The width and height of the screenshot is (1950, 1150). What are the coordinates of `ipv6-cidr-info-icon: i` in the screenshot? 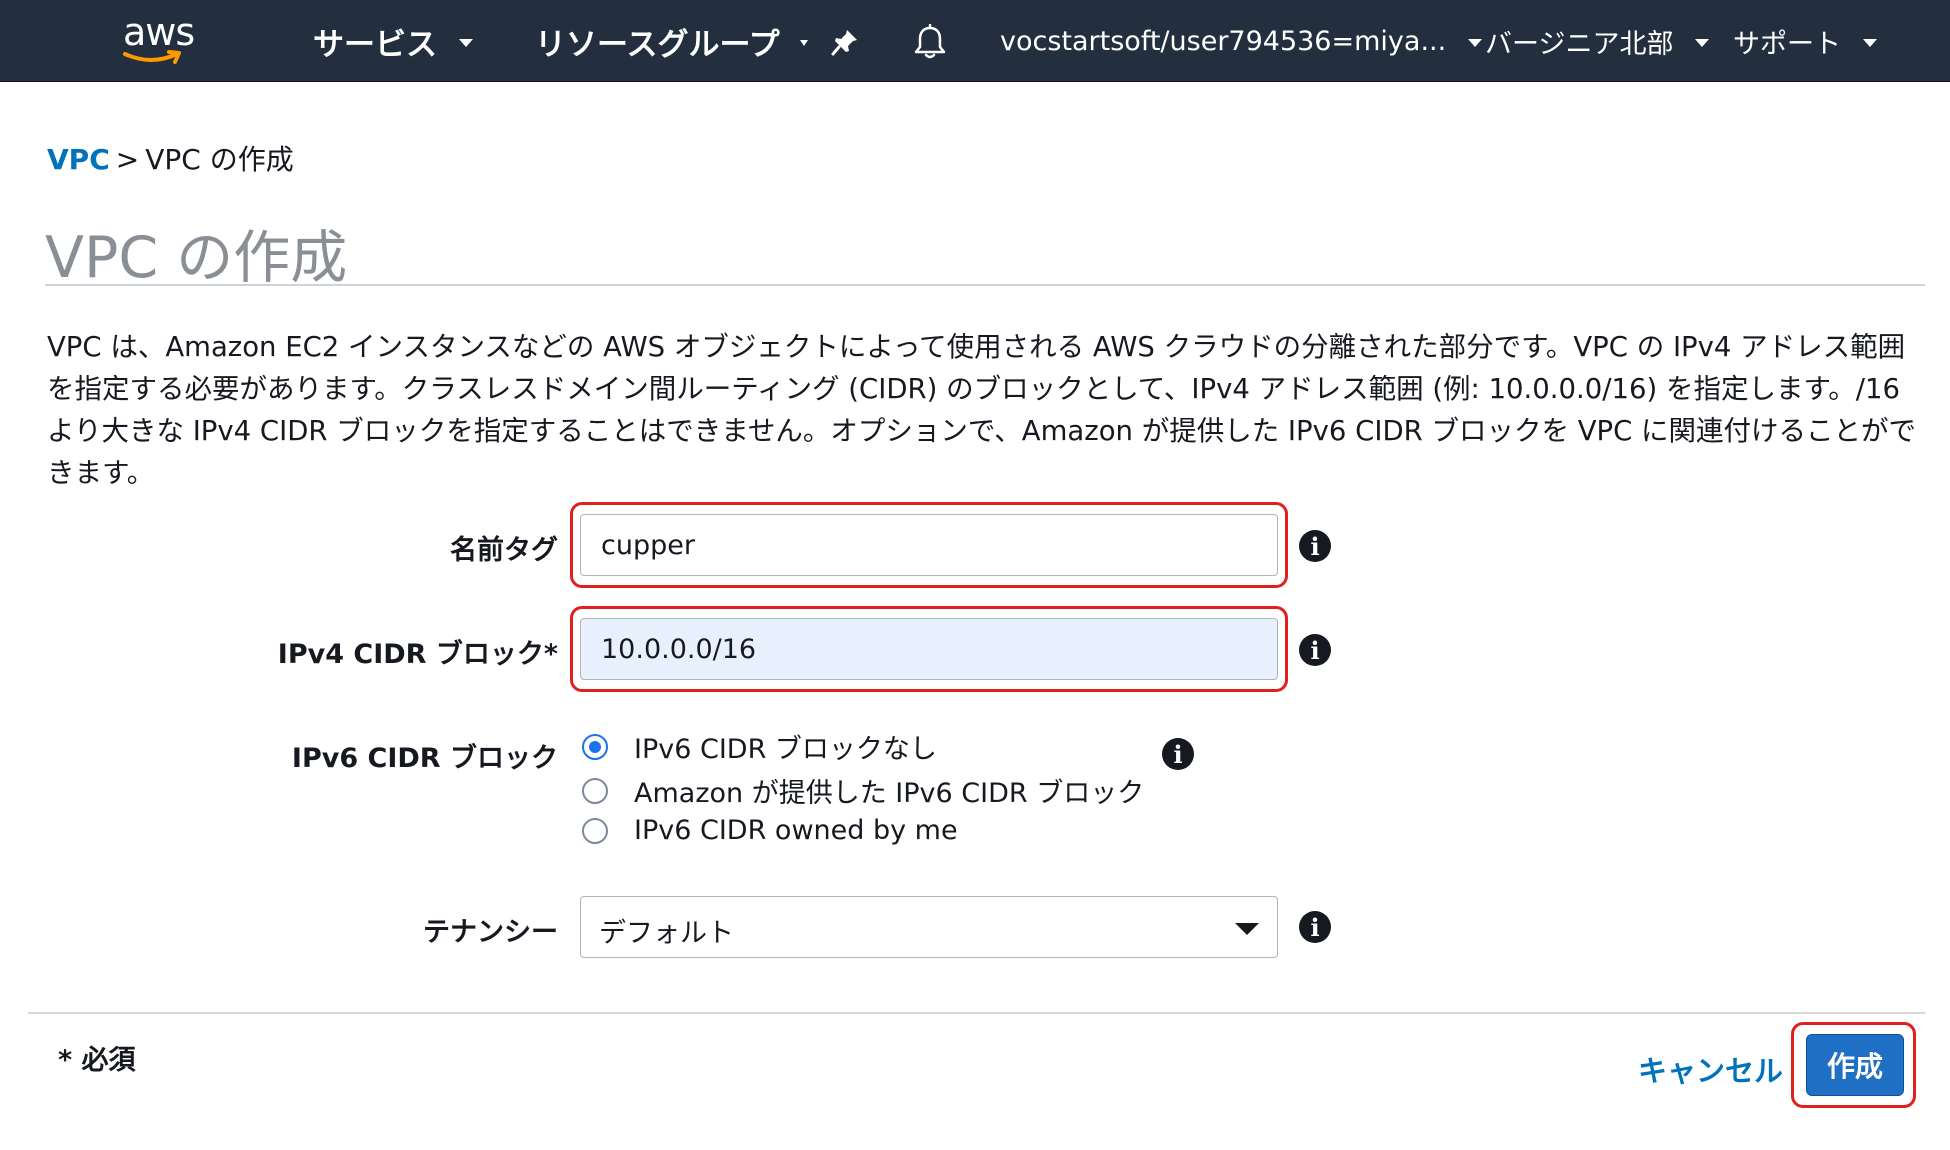 It's located at (1178, 754).